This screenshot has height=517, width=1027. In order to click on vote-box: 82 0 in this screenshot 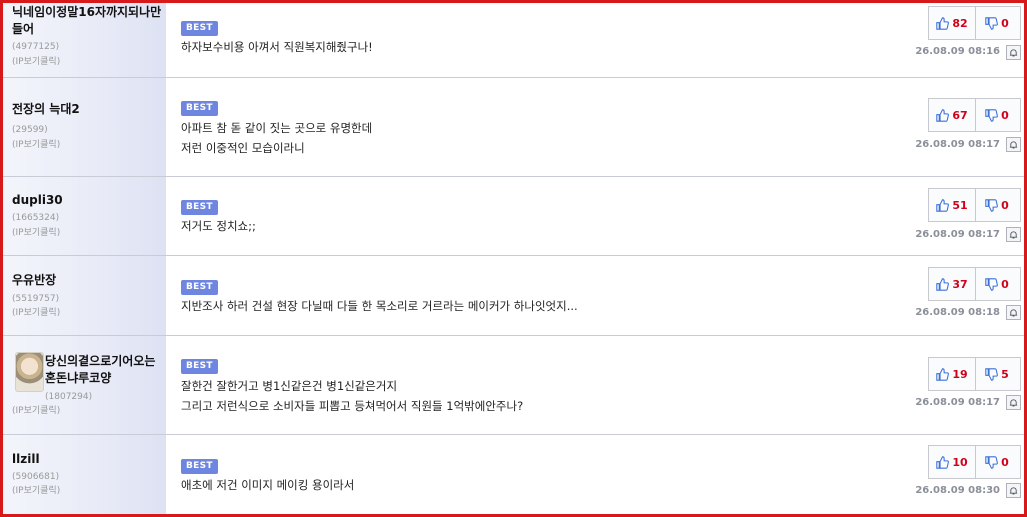, I will do `click(974, 23)`.